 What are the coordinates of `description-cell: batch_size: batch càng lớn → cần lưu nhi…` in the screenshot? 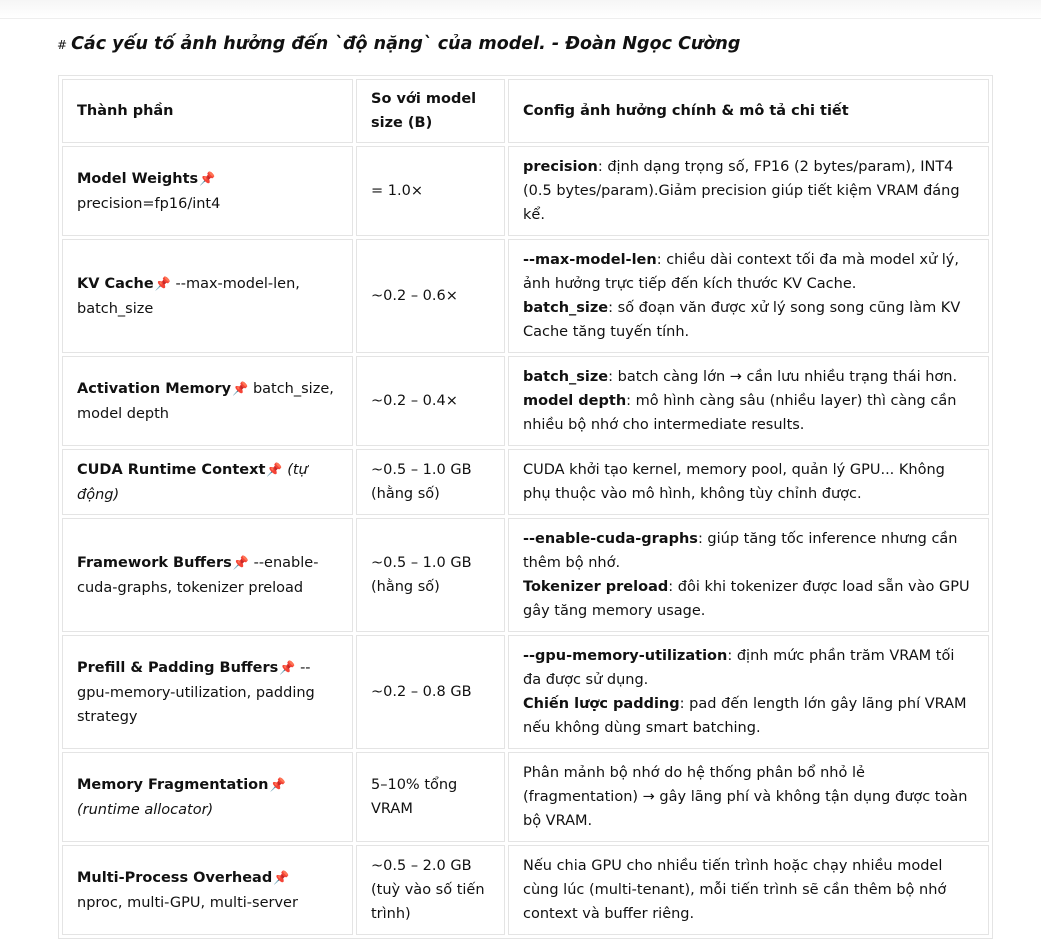 It's located at (748, 401).